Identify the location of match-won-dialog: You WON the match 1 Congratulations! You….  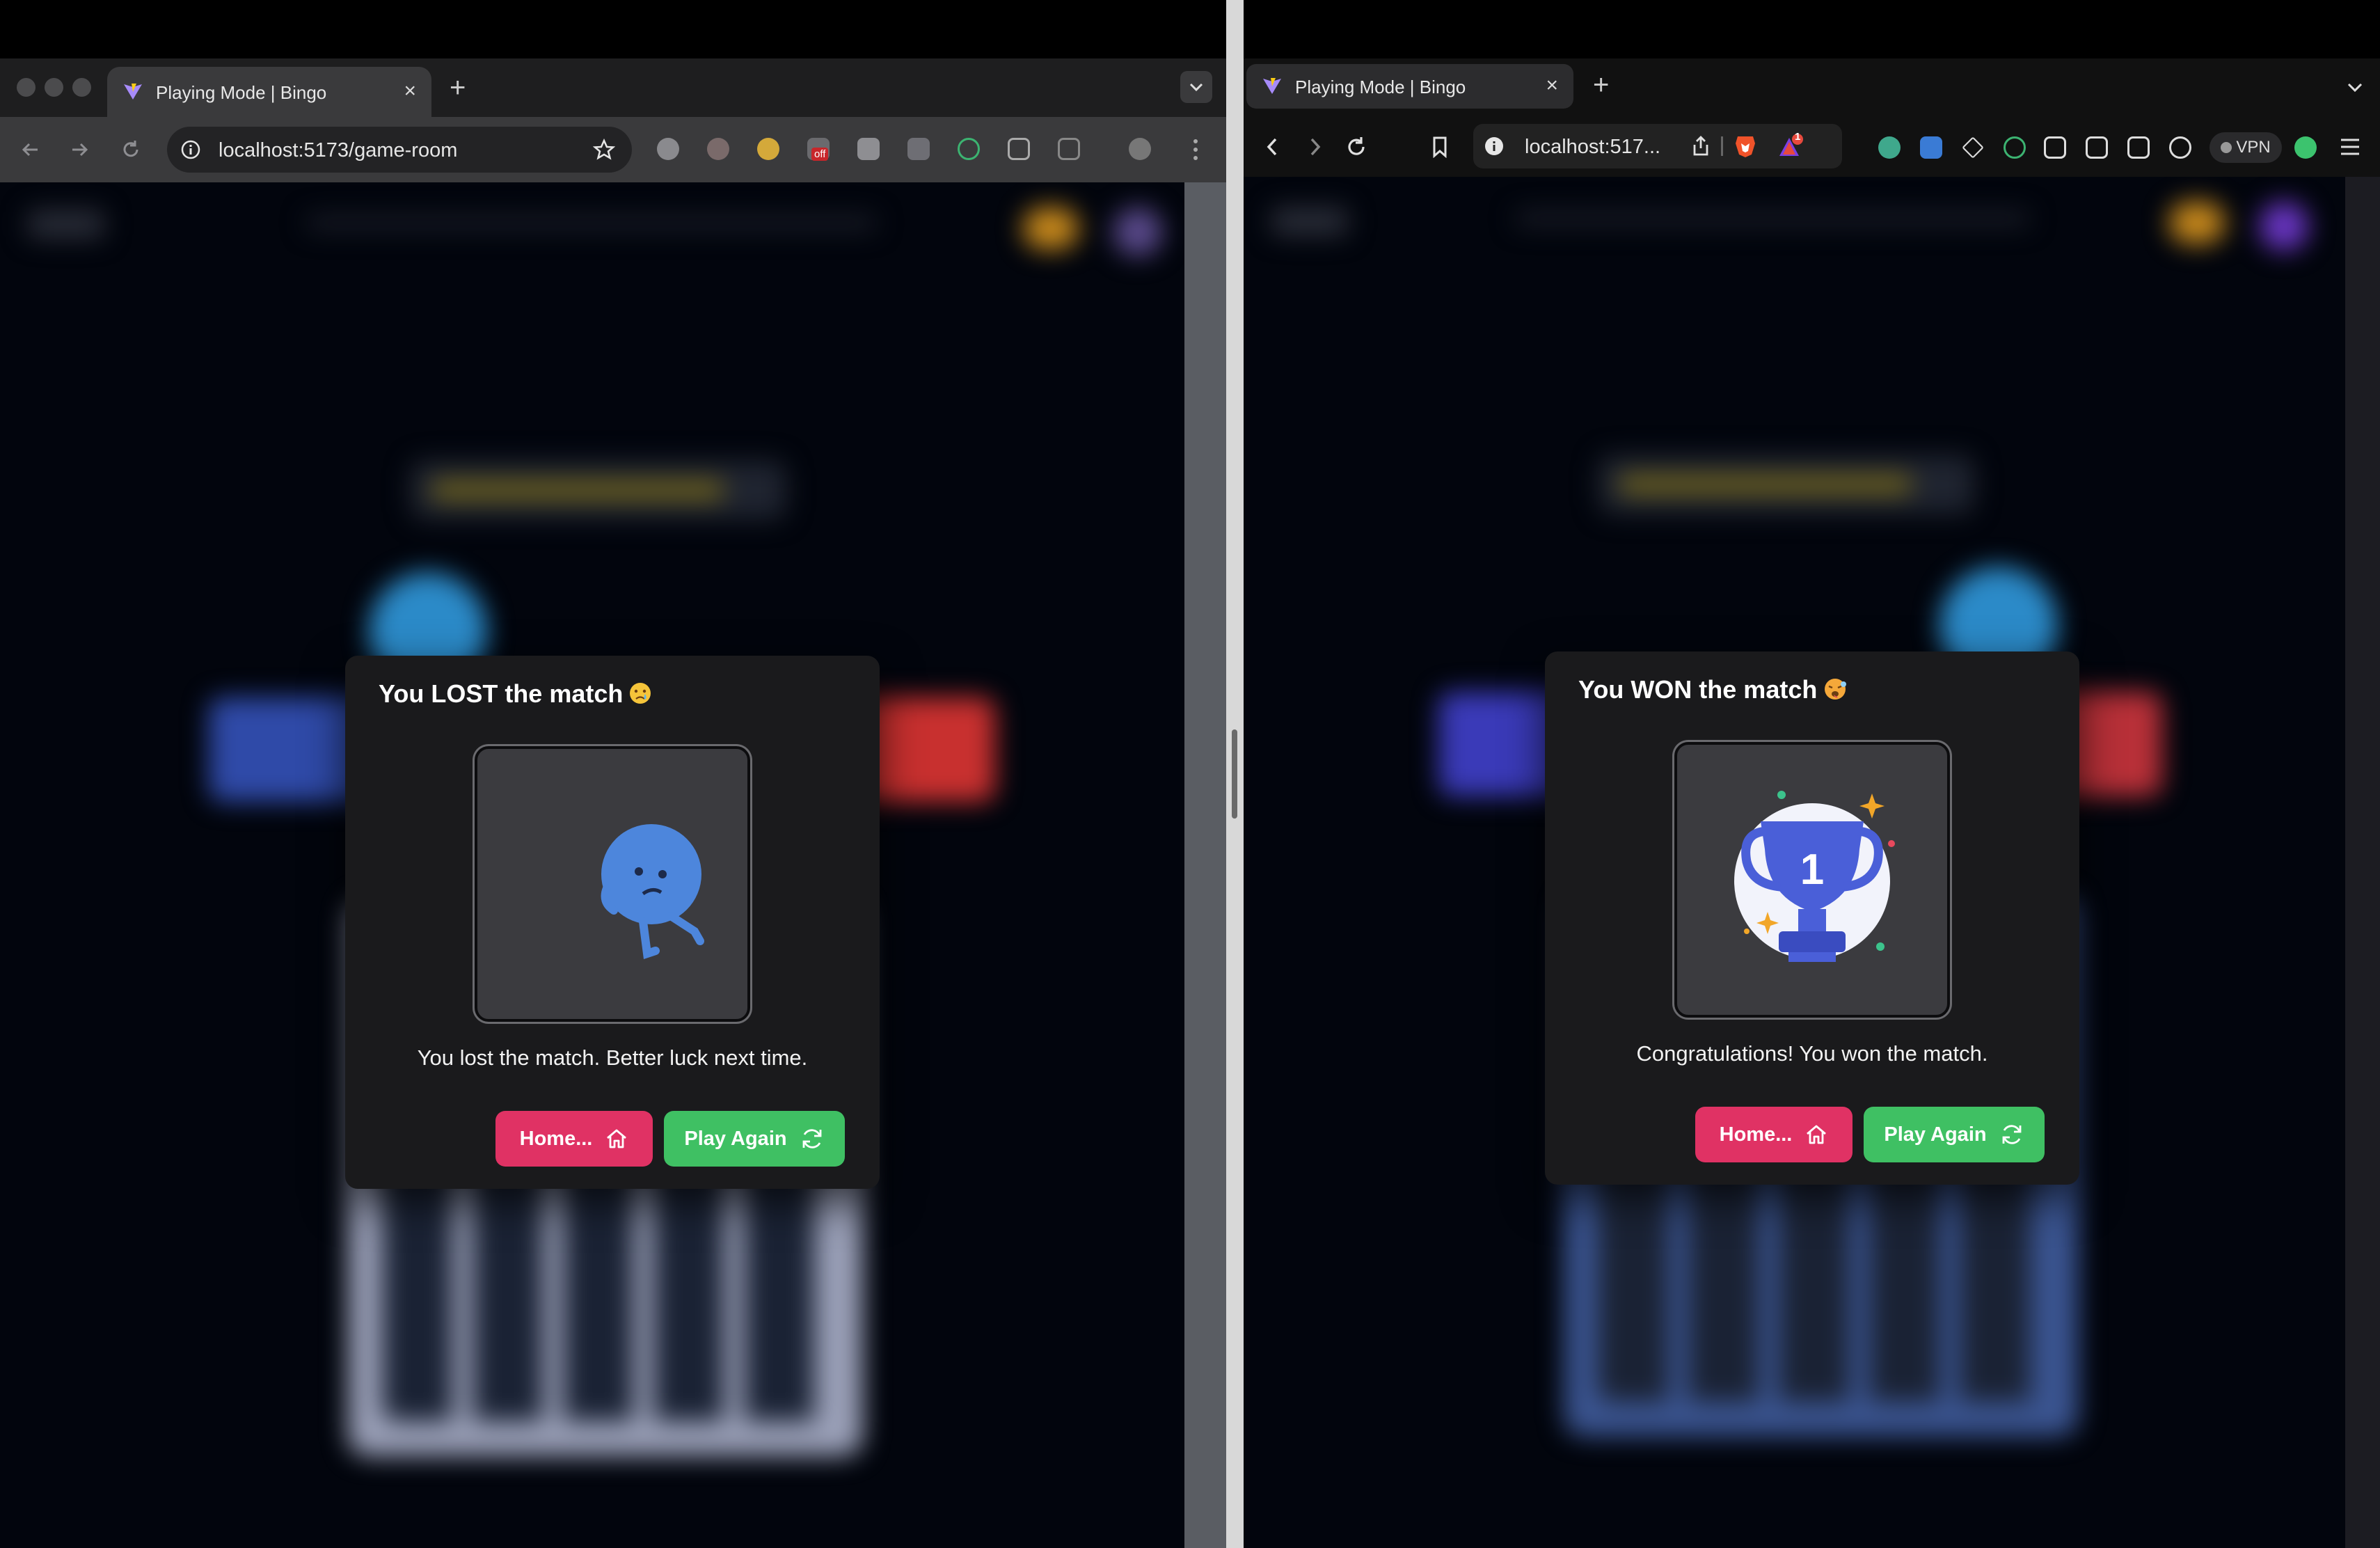
(1812, 918).